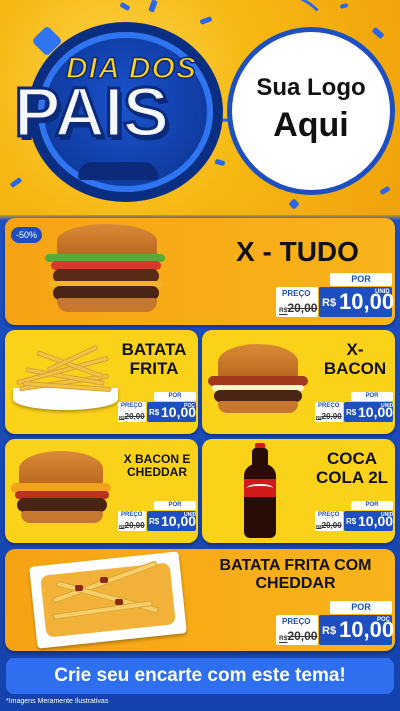 The width and height of the screenshot is (400, 711). Describe the element at coordinates (297, 251) in the screenshot. I see `product-name: X - TUDO` at that location.